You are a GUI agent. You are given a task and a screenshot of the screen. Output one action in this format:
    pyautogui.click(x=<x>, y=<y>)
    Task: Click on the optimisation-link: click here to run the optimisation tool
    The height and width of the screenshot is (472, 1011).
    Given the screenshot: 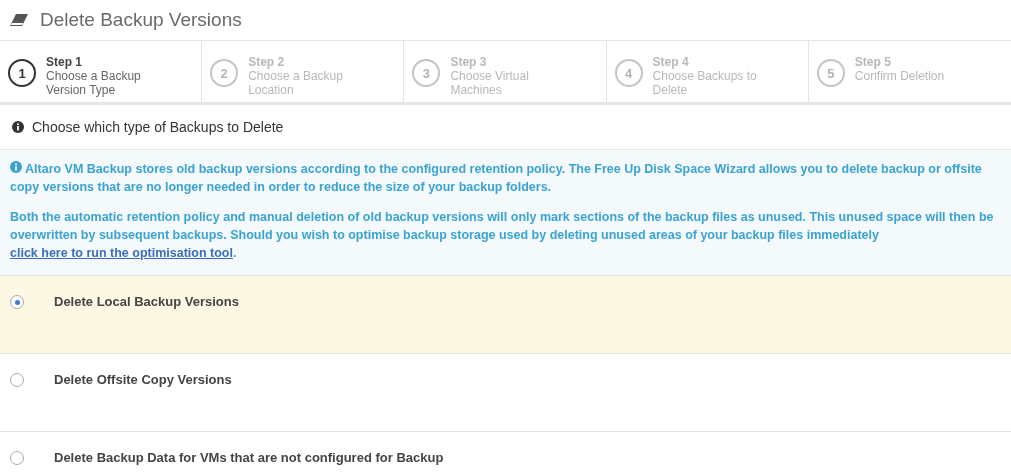 What is the action you would take?
    pyautogui.click(x=121, y=253)
    